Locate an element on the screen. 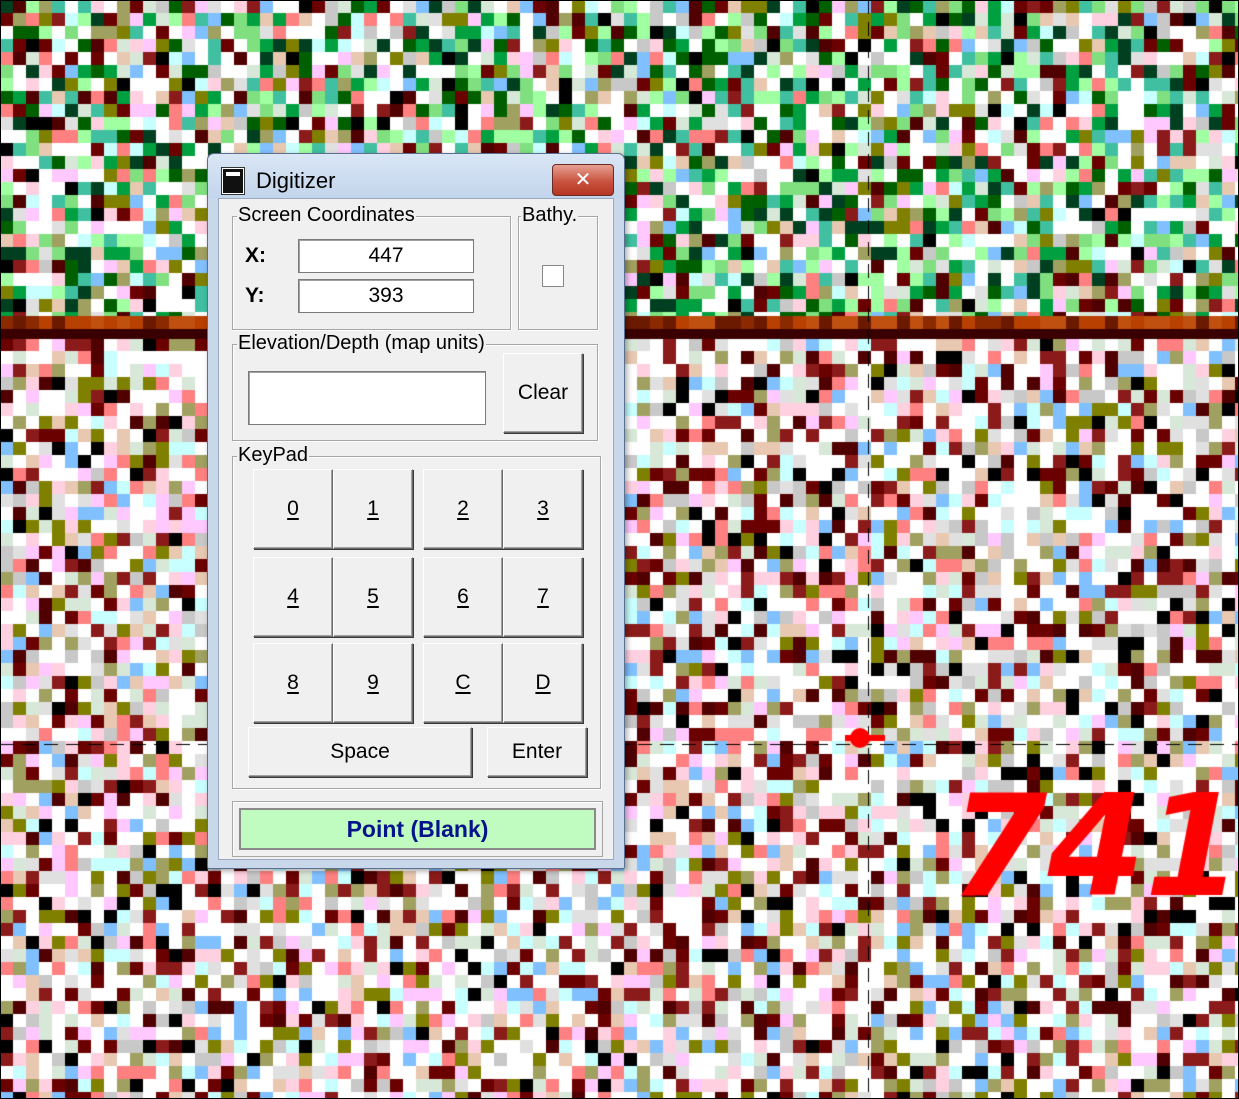  key-label: C is located at coordinates (463, 682).